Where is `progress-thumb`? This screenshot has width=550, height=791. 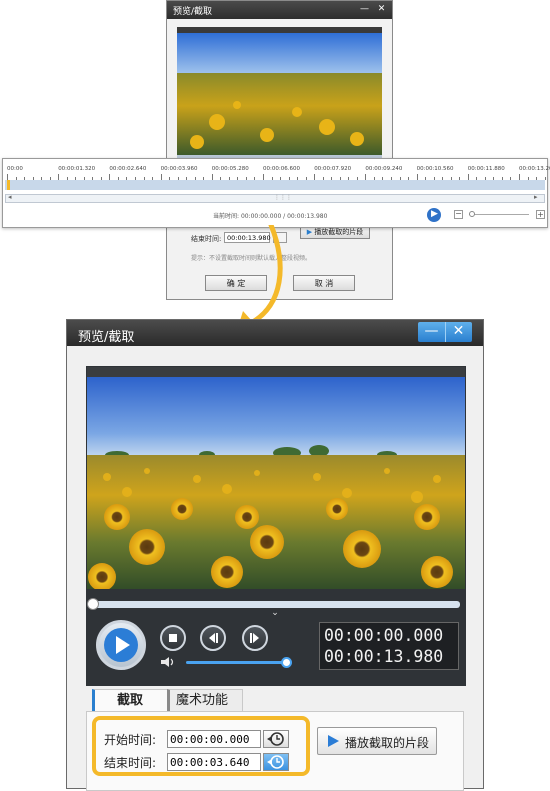
progress-thumb is located at coordinates (93, 604).